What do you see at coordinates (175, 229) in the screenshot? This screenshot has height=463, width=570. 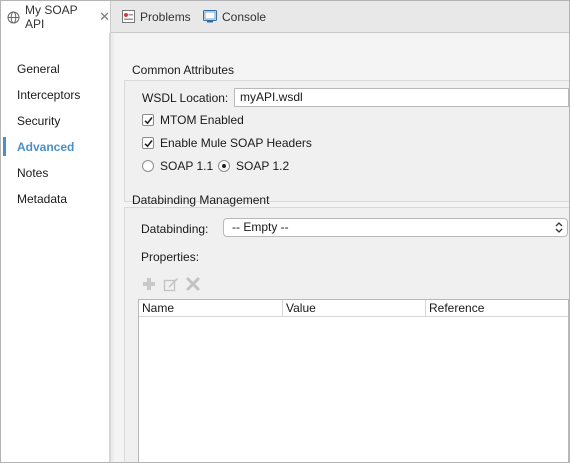 I see `databinding-label: Databinding:` at bounding box center [175, 229].